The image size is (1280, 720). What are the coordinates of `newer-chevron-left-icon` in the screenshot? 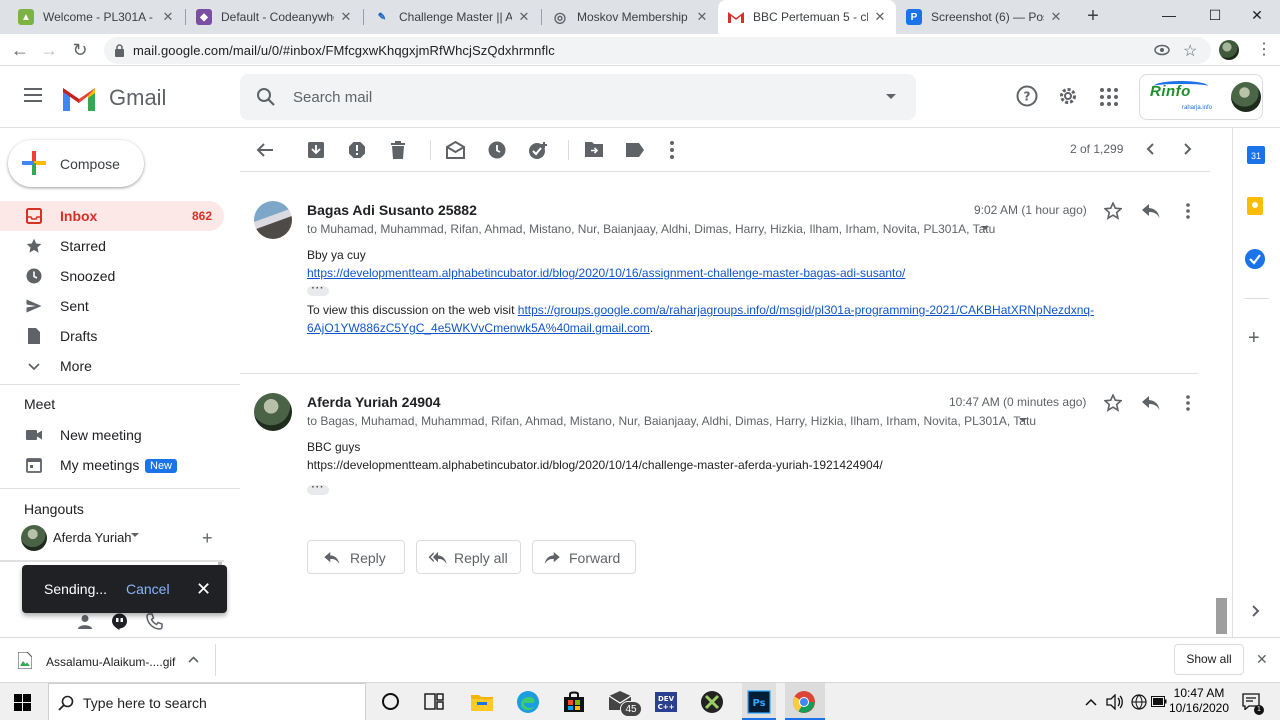 It's located at (1150, 149).